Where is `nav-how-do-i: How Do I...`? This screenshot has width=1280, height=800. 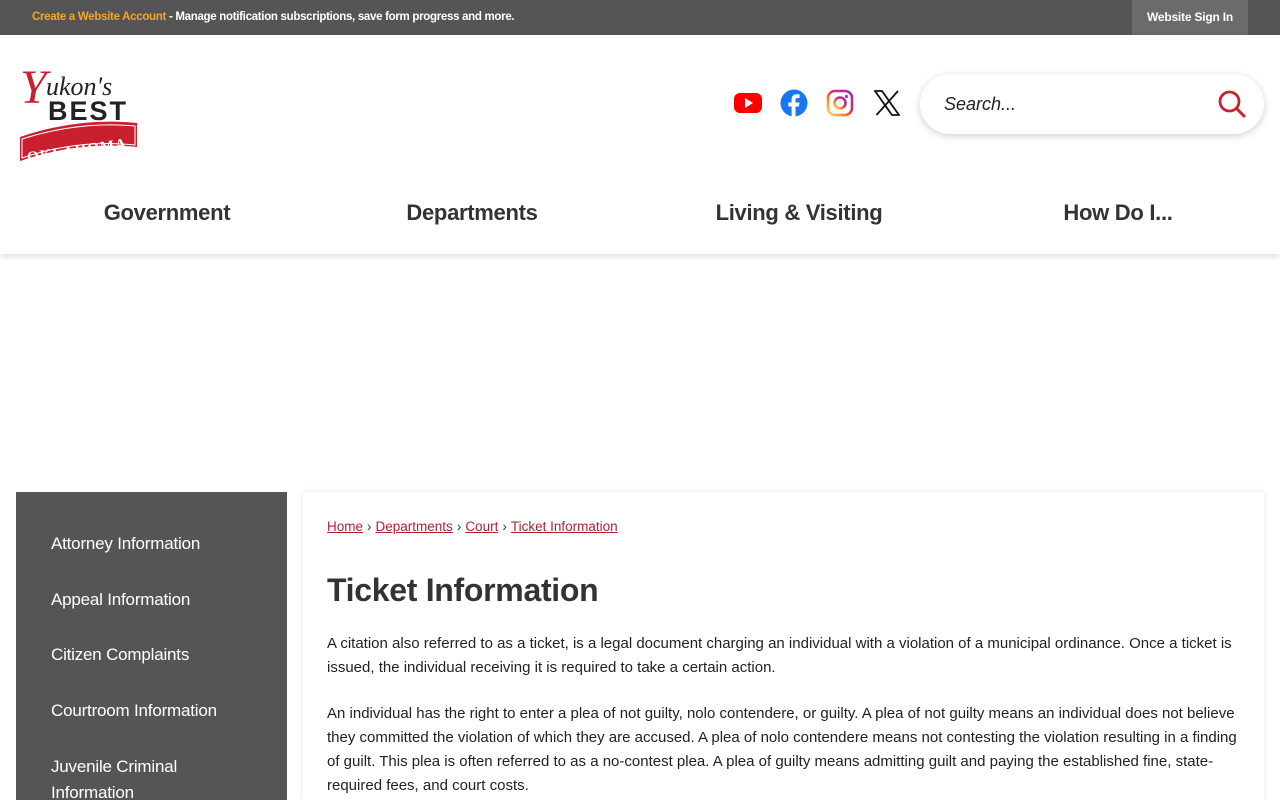
nav-how-do-i: How Do I... is located at coordinates (1117, 213).